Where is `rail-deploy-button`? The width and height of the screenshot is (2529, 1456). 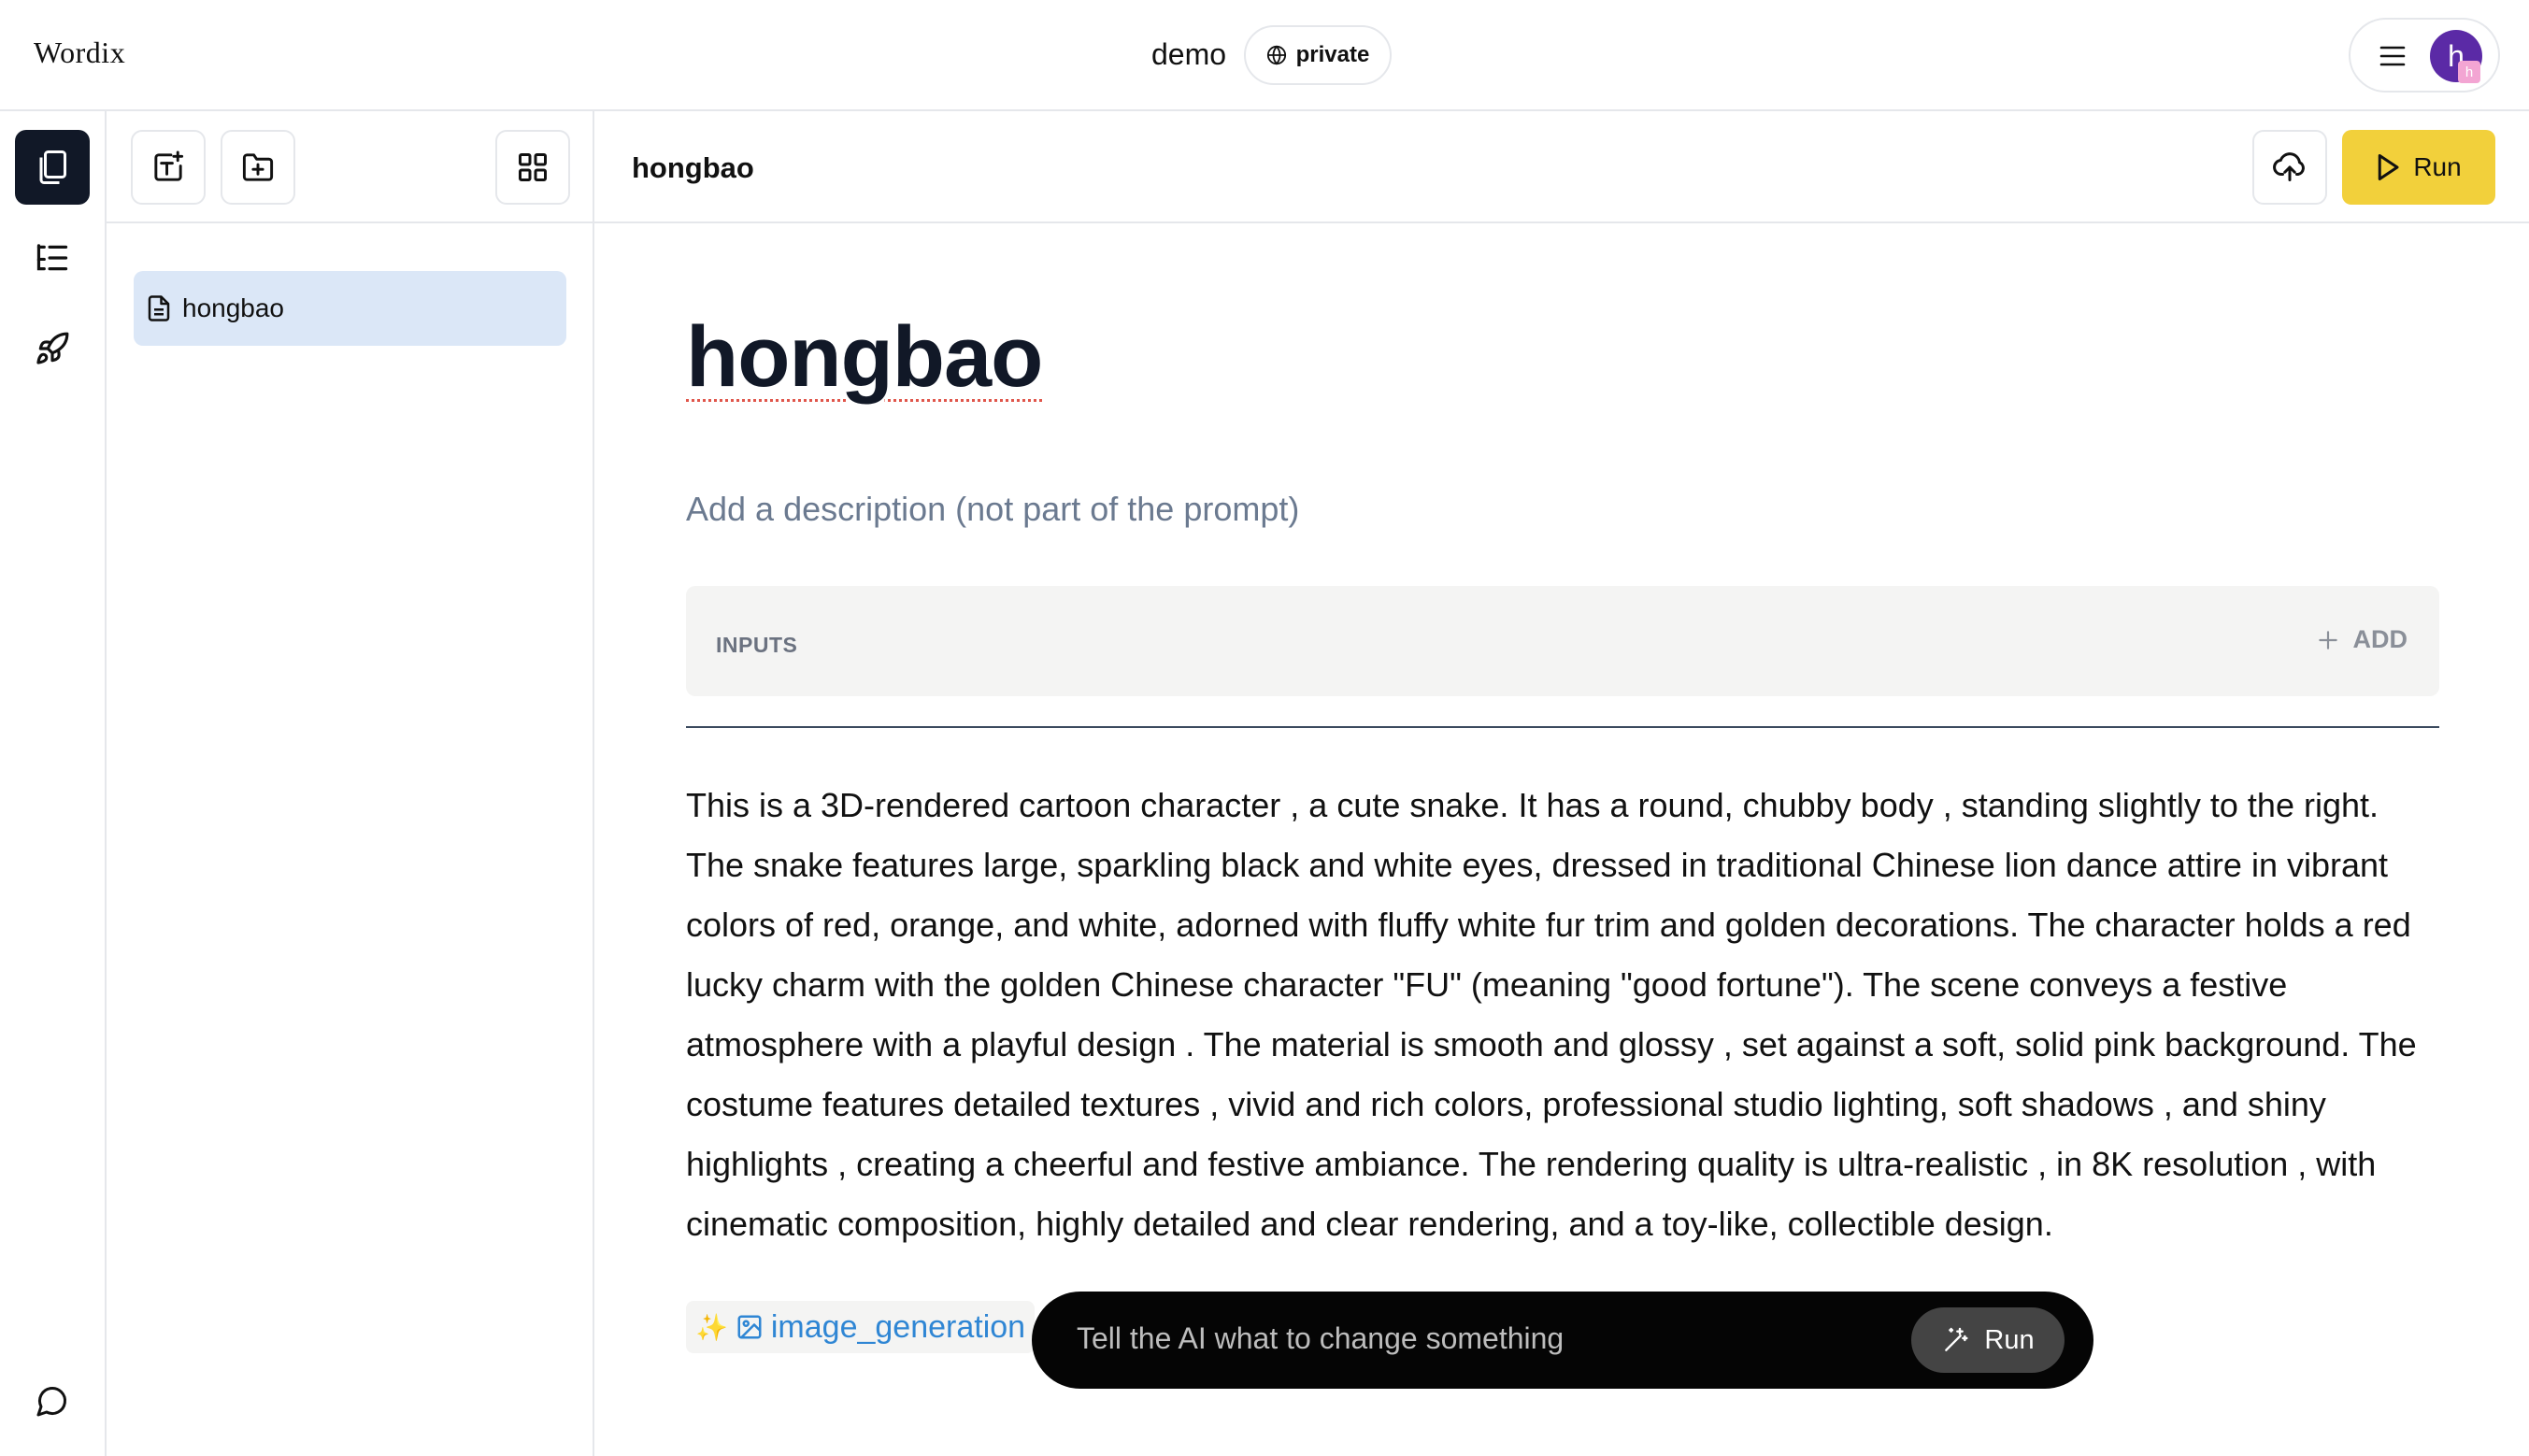 rail-deploy-button is located at coordinates (53, 348).